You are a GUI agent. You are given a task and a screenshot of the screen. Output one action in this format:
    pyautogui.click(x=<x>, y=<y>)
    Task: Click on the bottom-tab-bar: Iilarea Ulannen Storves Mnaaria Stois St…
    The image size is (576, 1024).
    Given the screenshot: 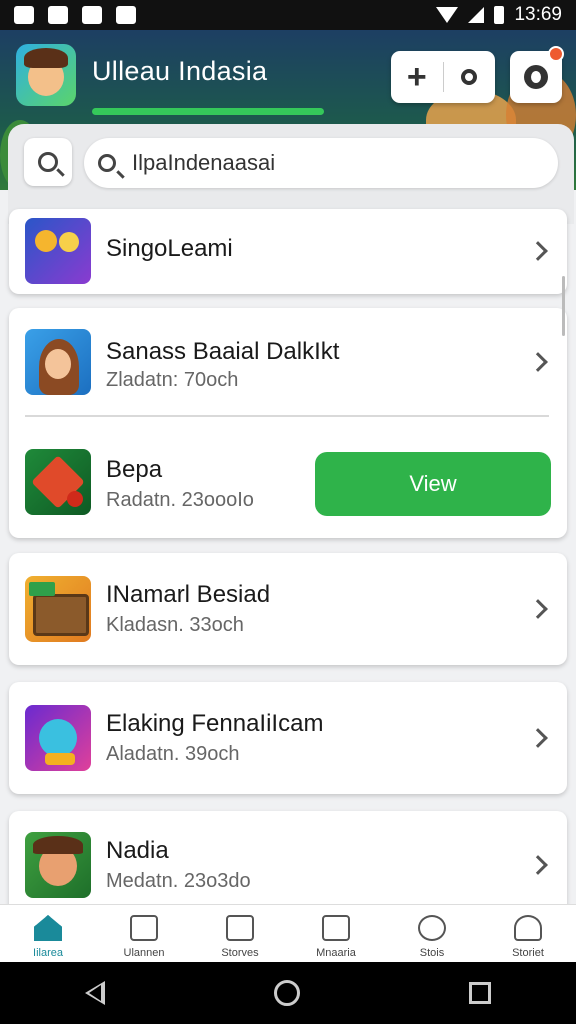 What is the action you would take?
    pyautogui.click(x=288, y=933)
    